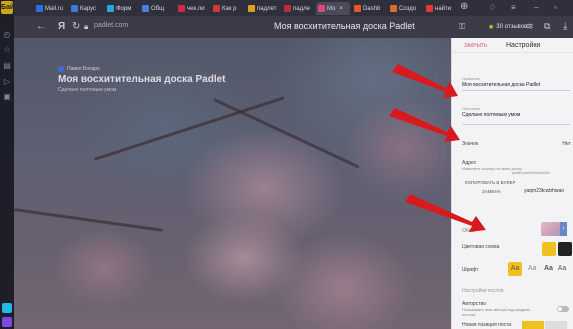 The height and width of the screenshot is (329, 573). I want to click on tab-0: Mail.ru, so click(50, 8).